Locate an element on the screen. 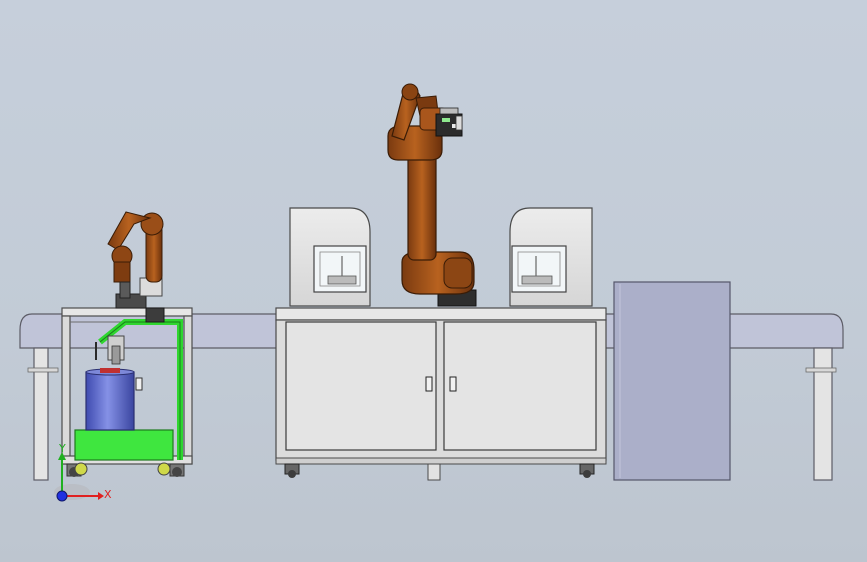 This screenshot has width=867, height=562. gripper-tool is located at coordinates (449, 122).